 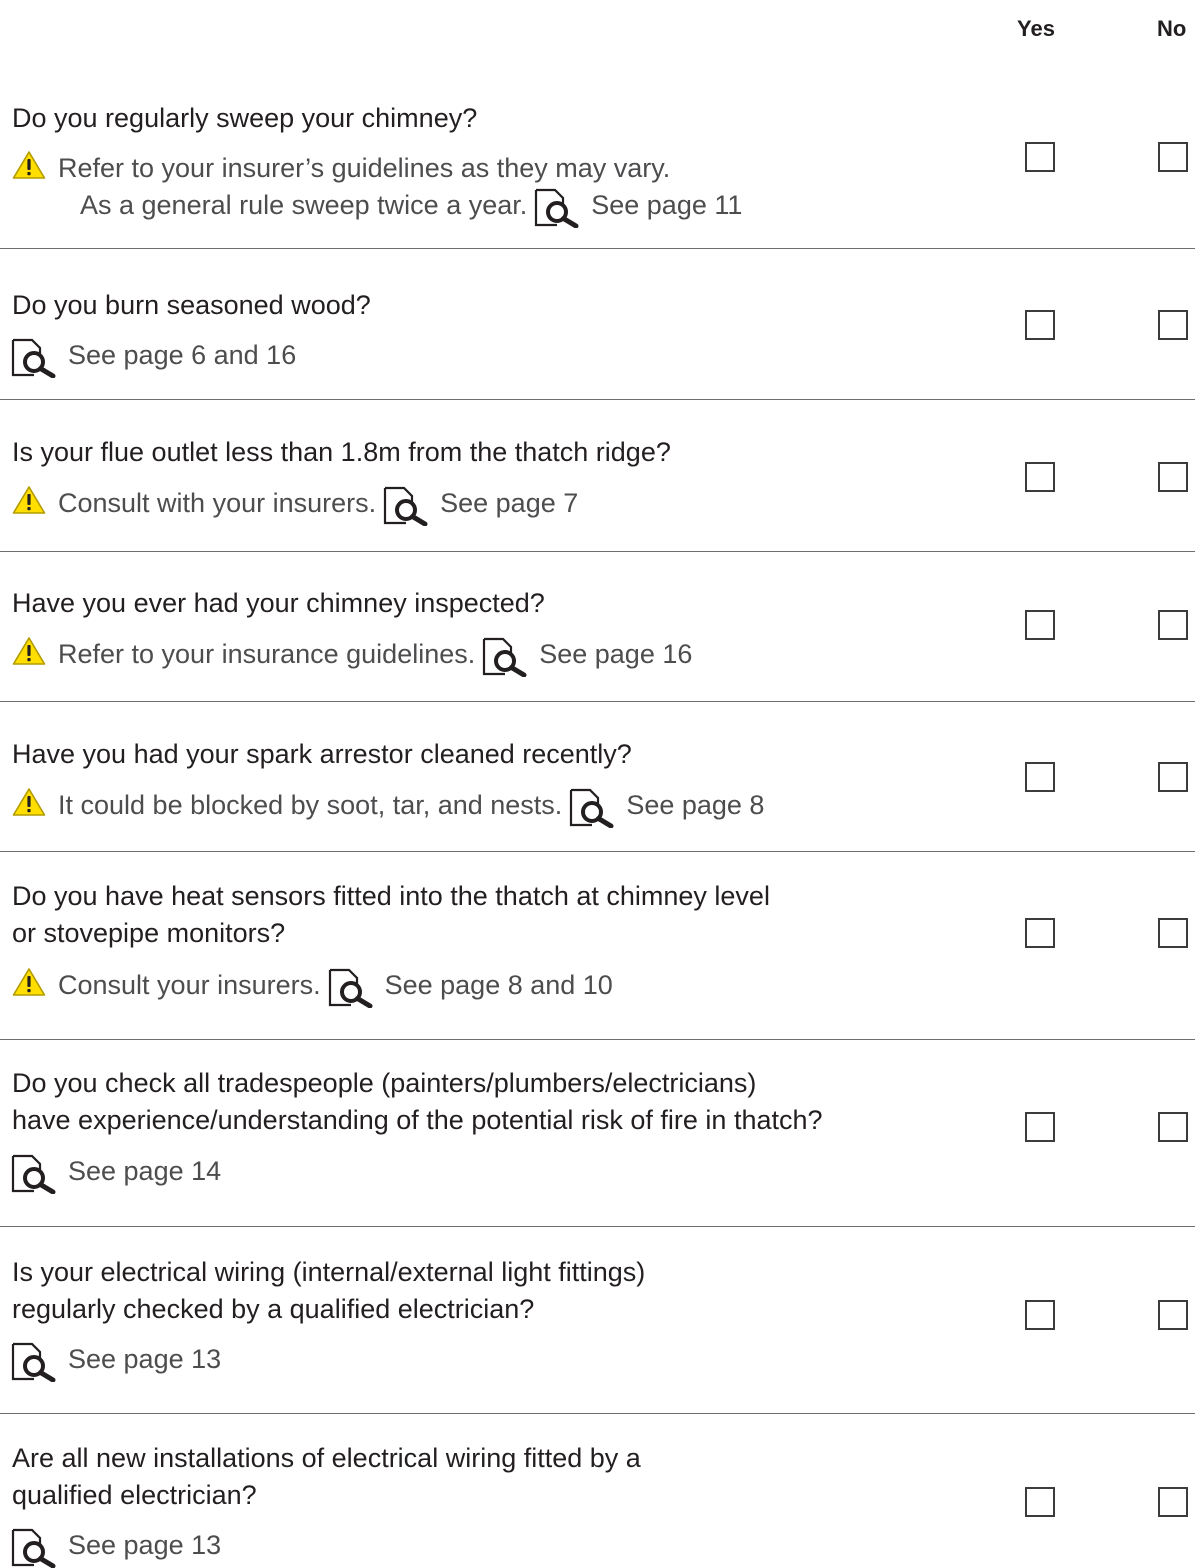 I want to click on question-text: Do you burn seasoned wood?, so click(x=191, y=305).